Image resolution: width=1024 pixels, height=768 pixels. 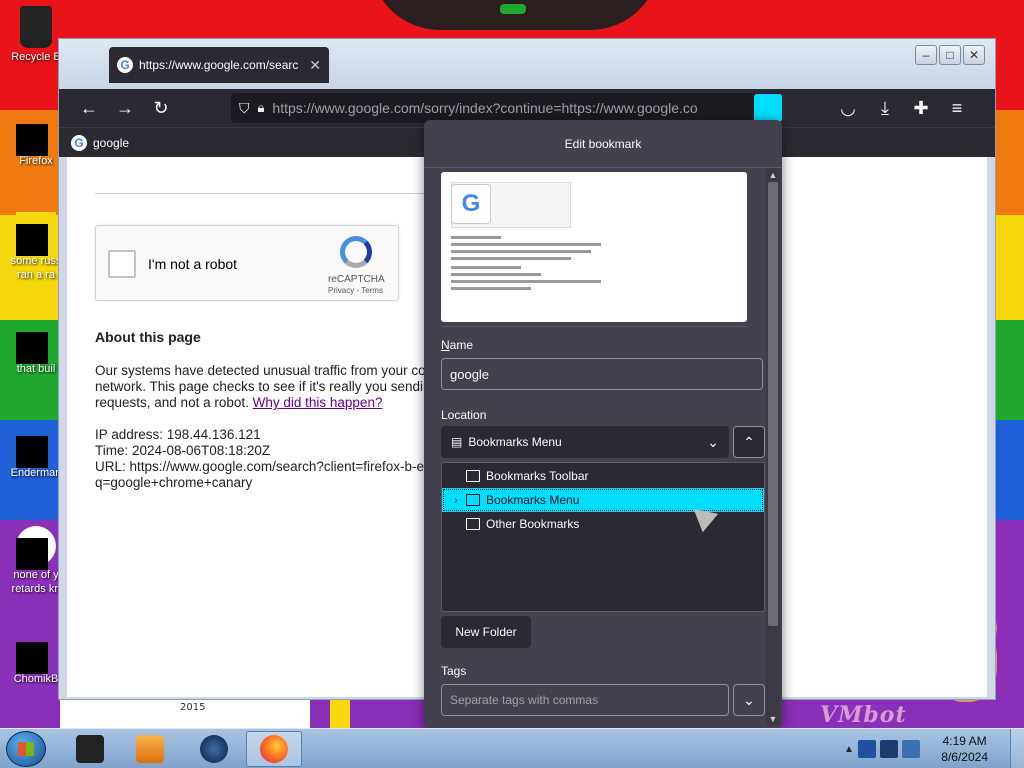 What do you see at coordinates (863, 715) in the screenshot?
I see `wallpaper-vmbot-text: VMbot` at bounding box center [863, 715].